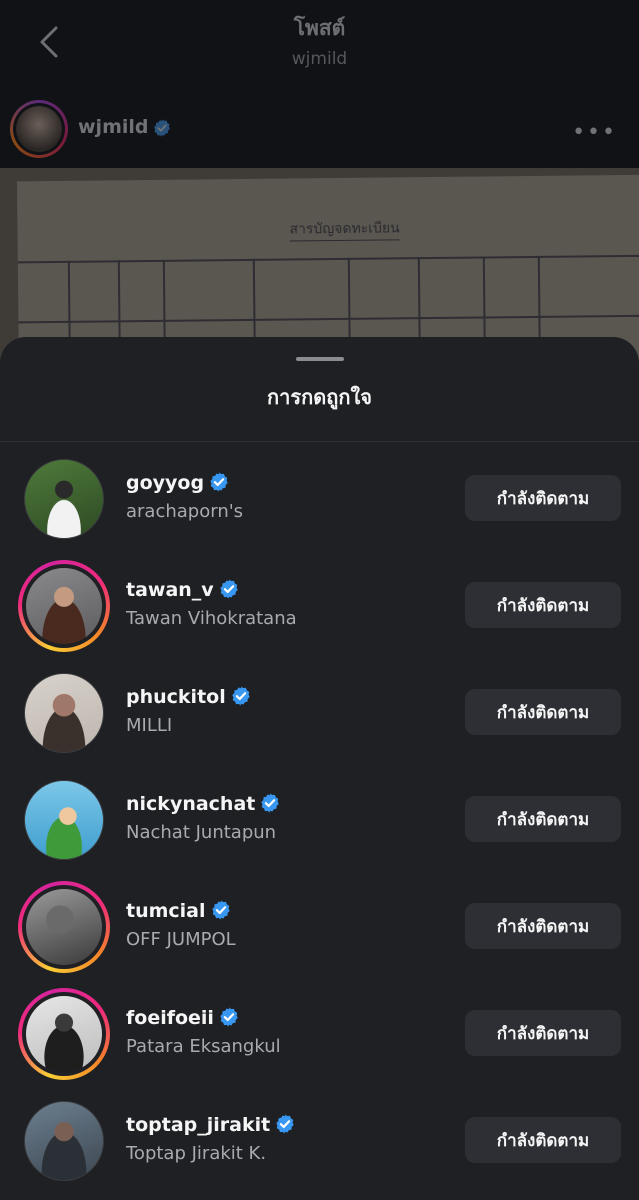 Image resolution: width=639 pixels, height=1200 pixels. What do you see at coordinates (211, 618) in the screenshot?
I see `full-name: Tawan Vihokratana` at bounding box center [211, 618].